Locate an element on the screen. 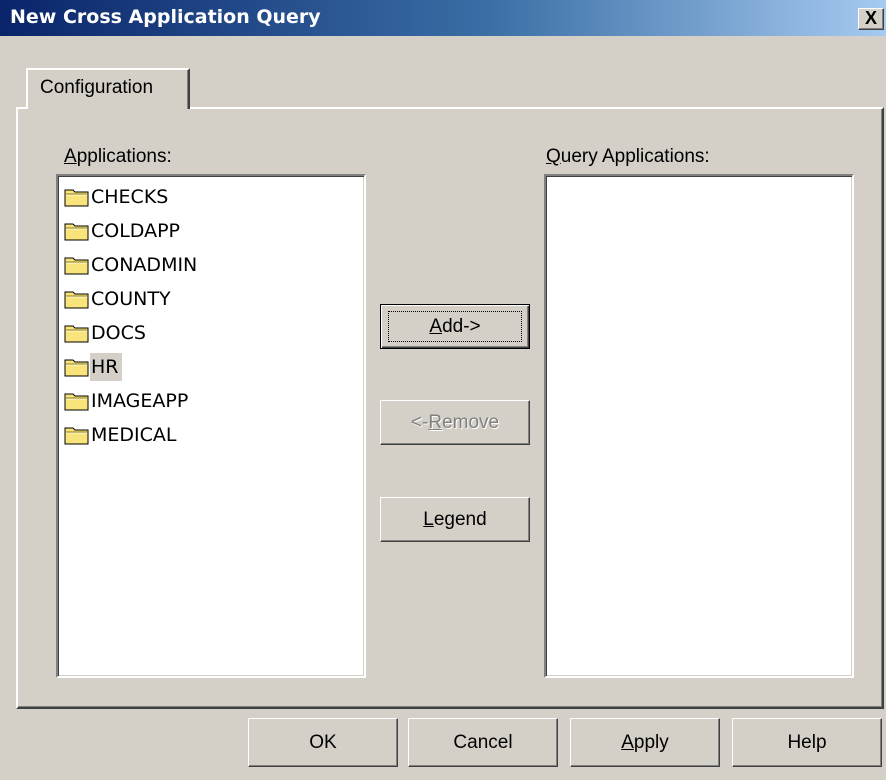 The image size is (886, 780). help-button: Help is located at coordinates (807, 742).